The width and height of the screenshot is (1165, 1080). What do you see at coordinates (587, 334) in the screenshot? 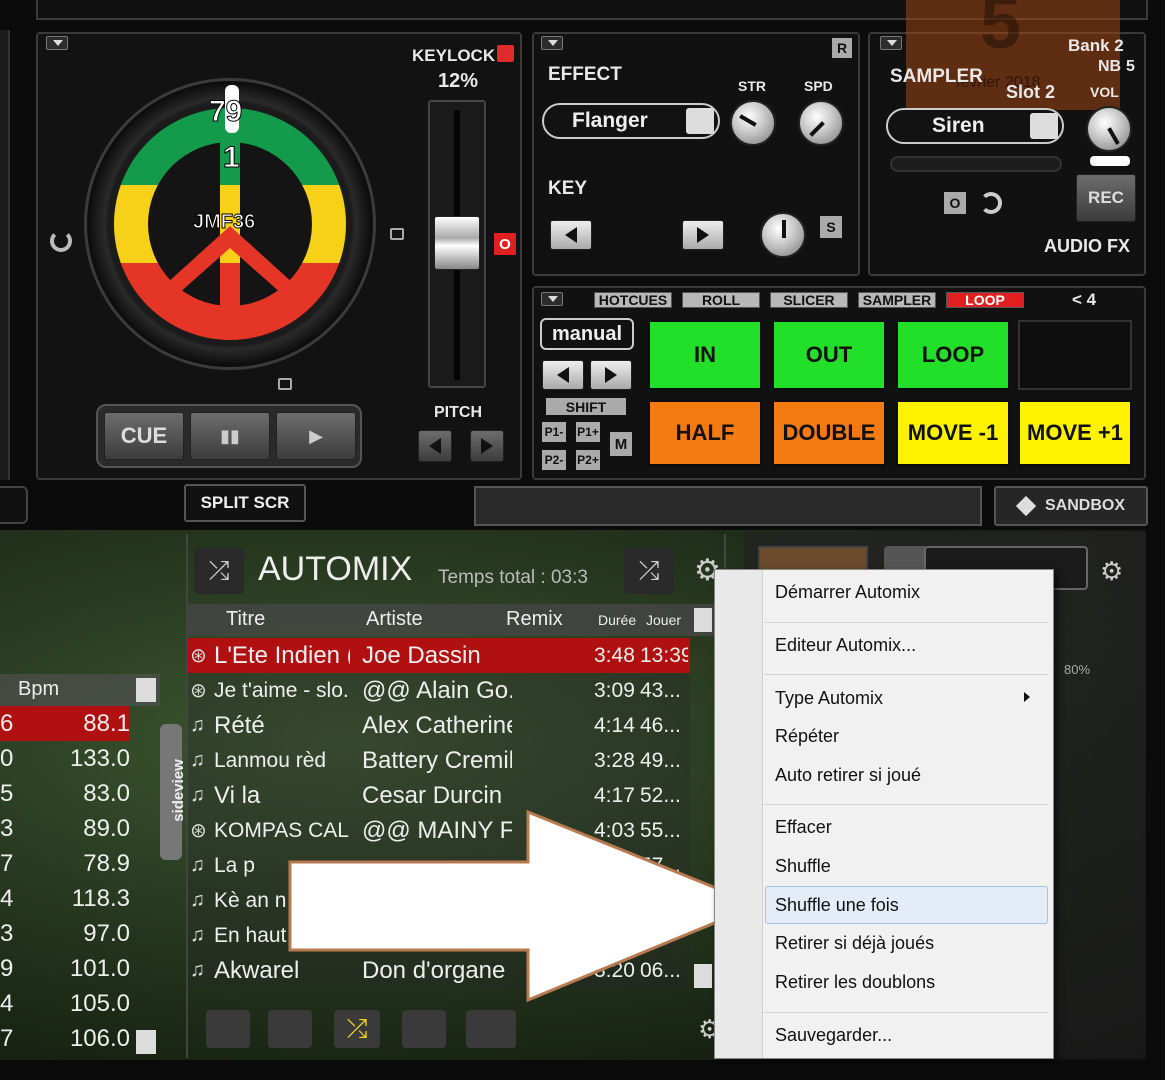
I see `pad-mode-select: manual` at bounding box center [587, 334].